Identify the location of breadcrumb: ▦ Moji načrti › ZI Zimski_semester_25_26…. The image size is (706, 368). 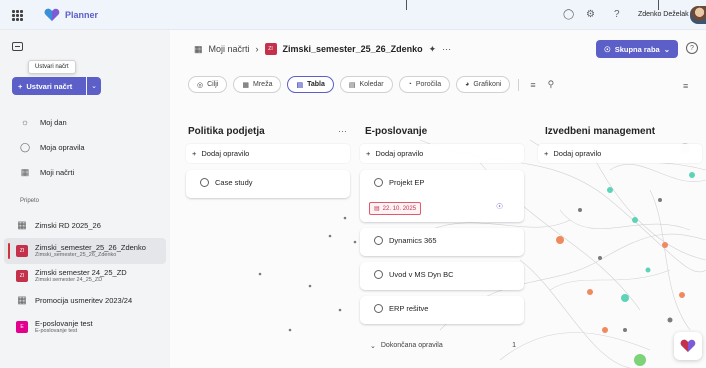
(322, 49).